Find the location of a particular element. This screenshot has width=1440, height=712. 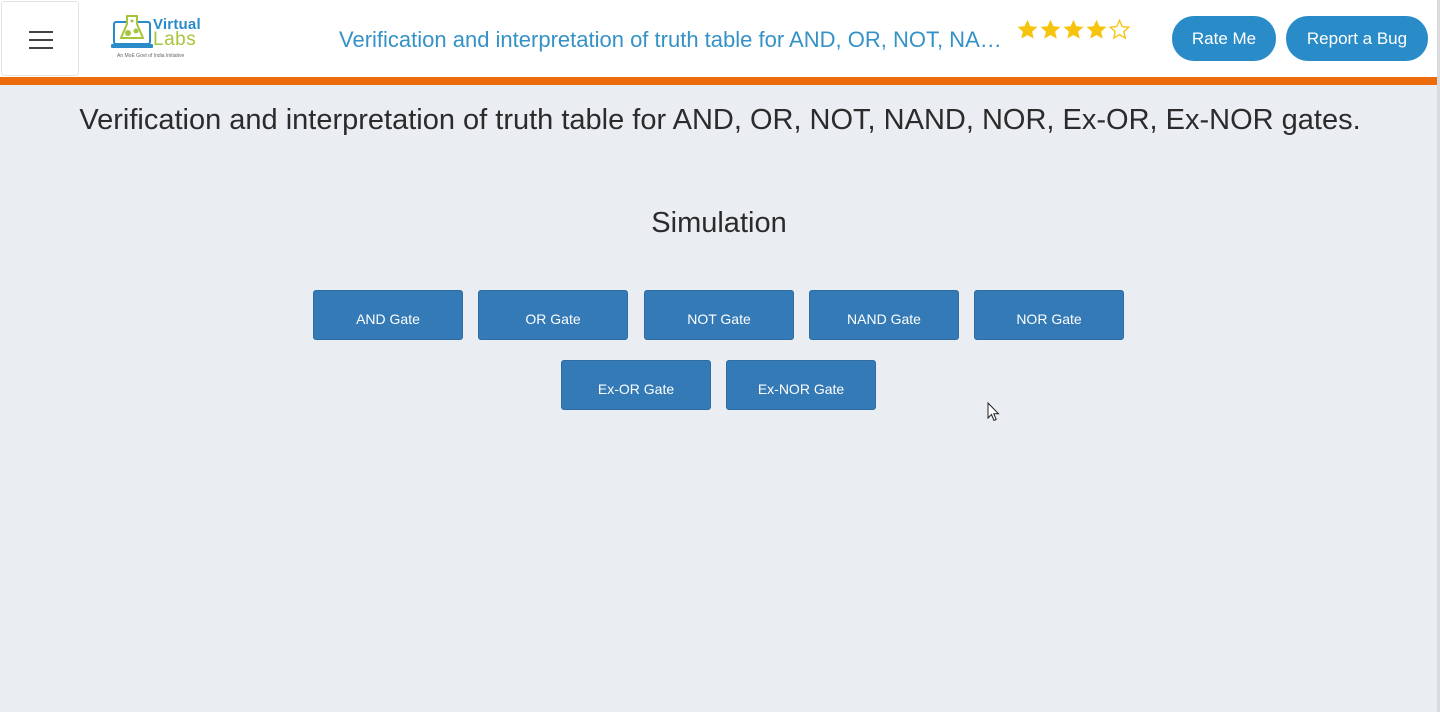

nor-gate-button: NOR Gate is located at coordinates (1049, 315).